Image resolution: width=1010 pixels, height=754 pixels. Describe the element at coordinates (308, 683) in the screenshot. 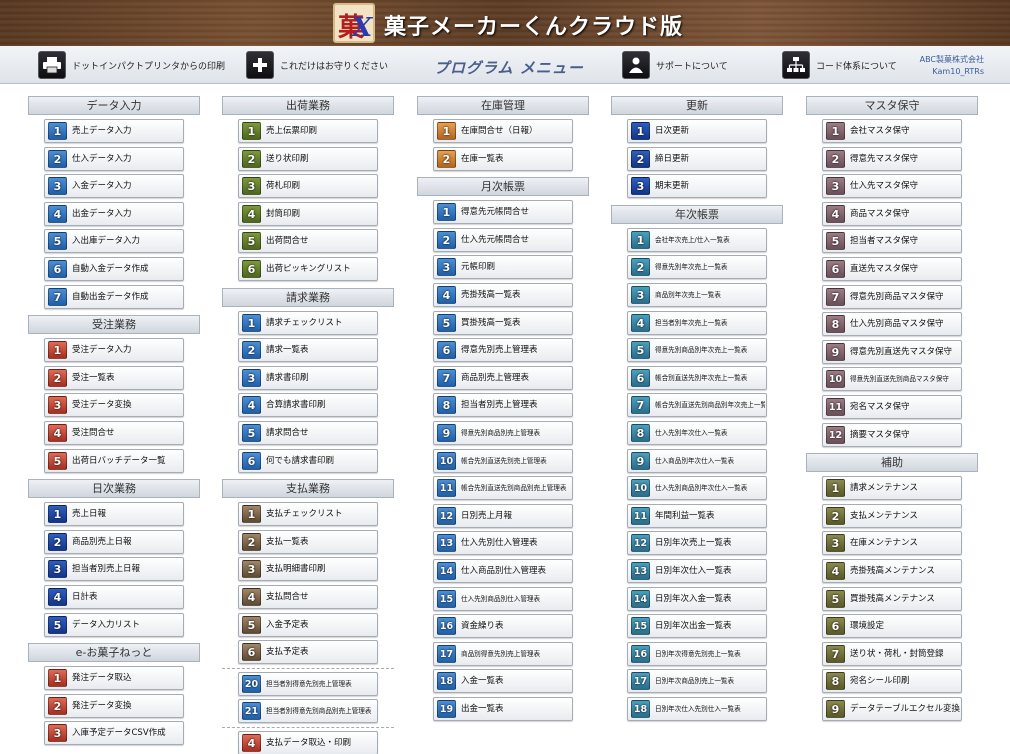

I see `menu-item-button: 20 担当者別得意先別売上管理表` at that location.